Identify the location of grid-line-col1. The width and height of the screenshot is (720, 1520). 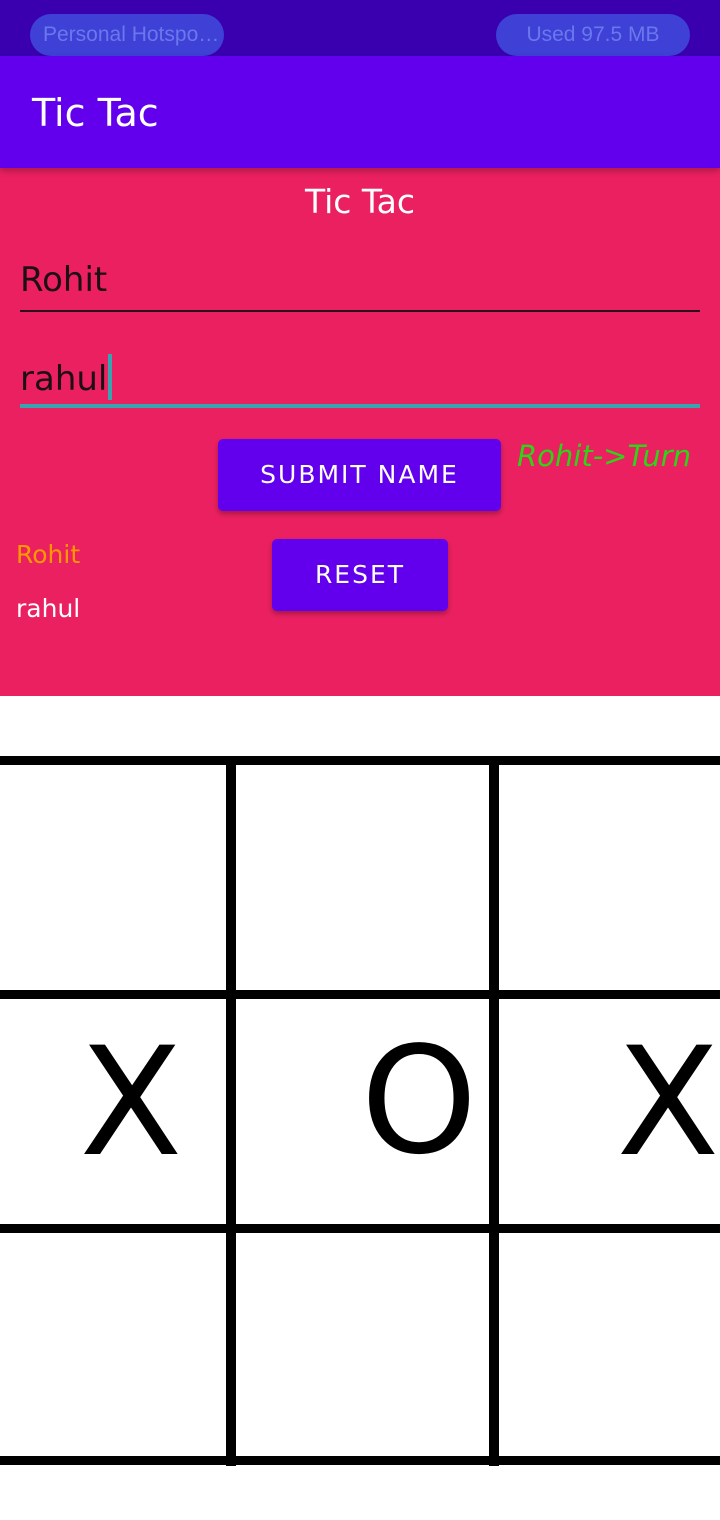
(231, 1111).